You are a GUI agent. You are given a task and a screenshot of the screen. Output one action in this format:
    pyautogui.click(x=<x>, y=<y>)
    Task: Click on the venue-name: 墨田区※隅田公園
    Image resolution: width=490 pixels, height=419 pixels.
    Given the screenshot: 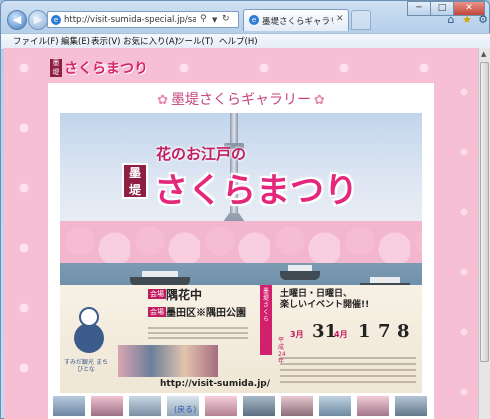 What is the action you would take?
    pyautogui.click(x=206, y=313)
    